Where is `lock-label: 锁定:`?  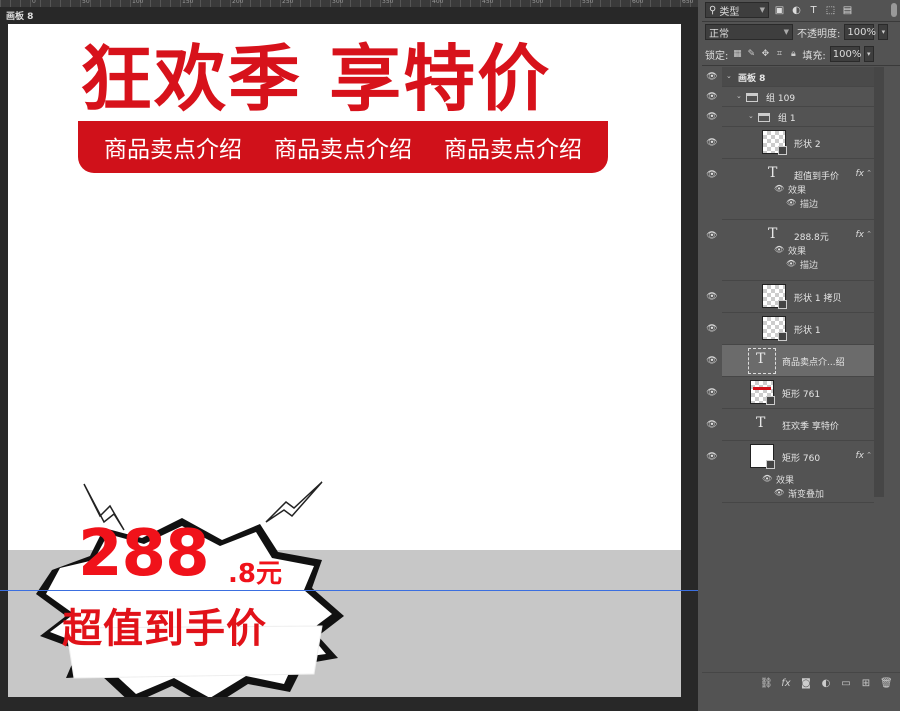 lock-label: 锁定: is located at coordinates (717, 56).